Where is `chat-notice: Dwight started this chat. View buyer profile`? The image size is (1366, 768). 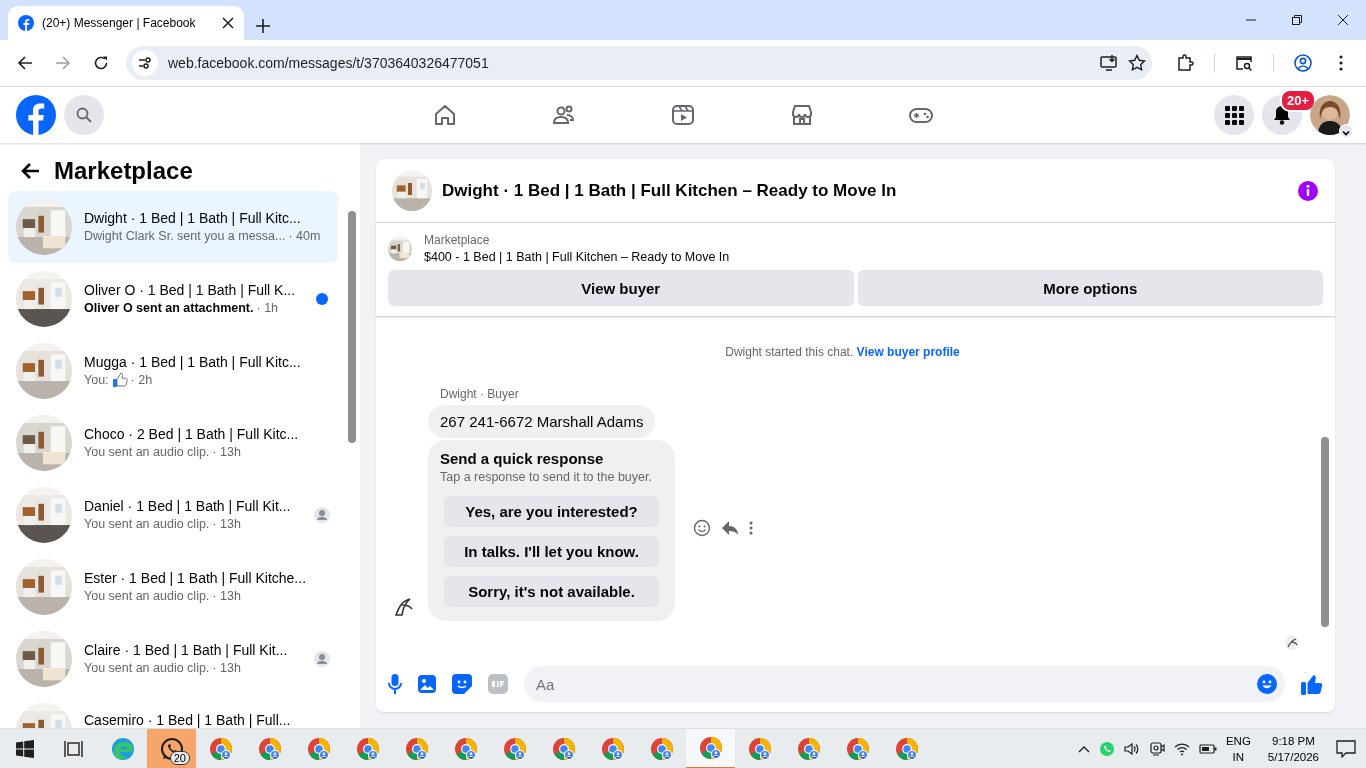 chat-notice: Dwight started this chat. View buyer profile is located at coordinates (842, 352).